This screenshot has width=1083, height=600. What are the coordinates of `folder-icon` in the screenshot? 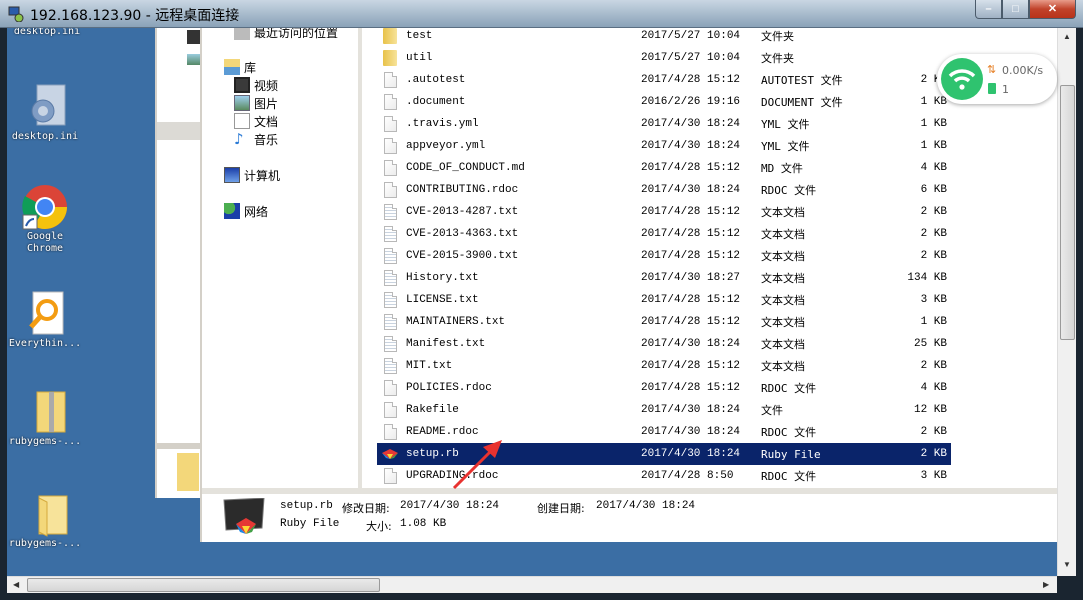 It's located at (390, 36).